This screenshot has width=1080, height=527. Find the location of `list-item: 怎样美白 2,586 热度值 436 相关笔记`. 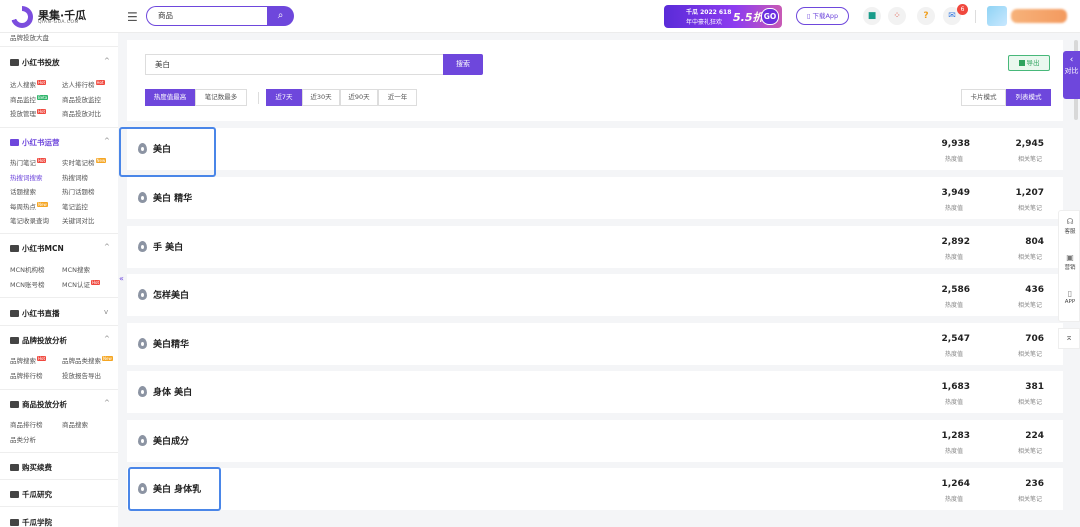

list-item: 怎样美白 2,586 热度值 436 相关笔记 is located at coordinates (595, 295).